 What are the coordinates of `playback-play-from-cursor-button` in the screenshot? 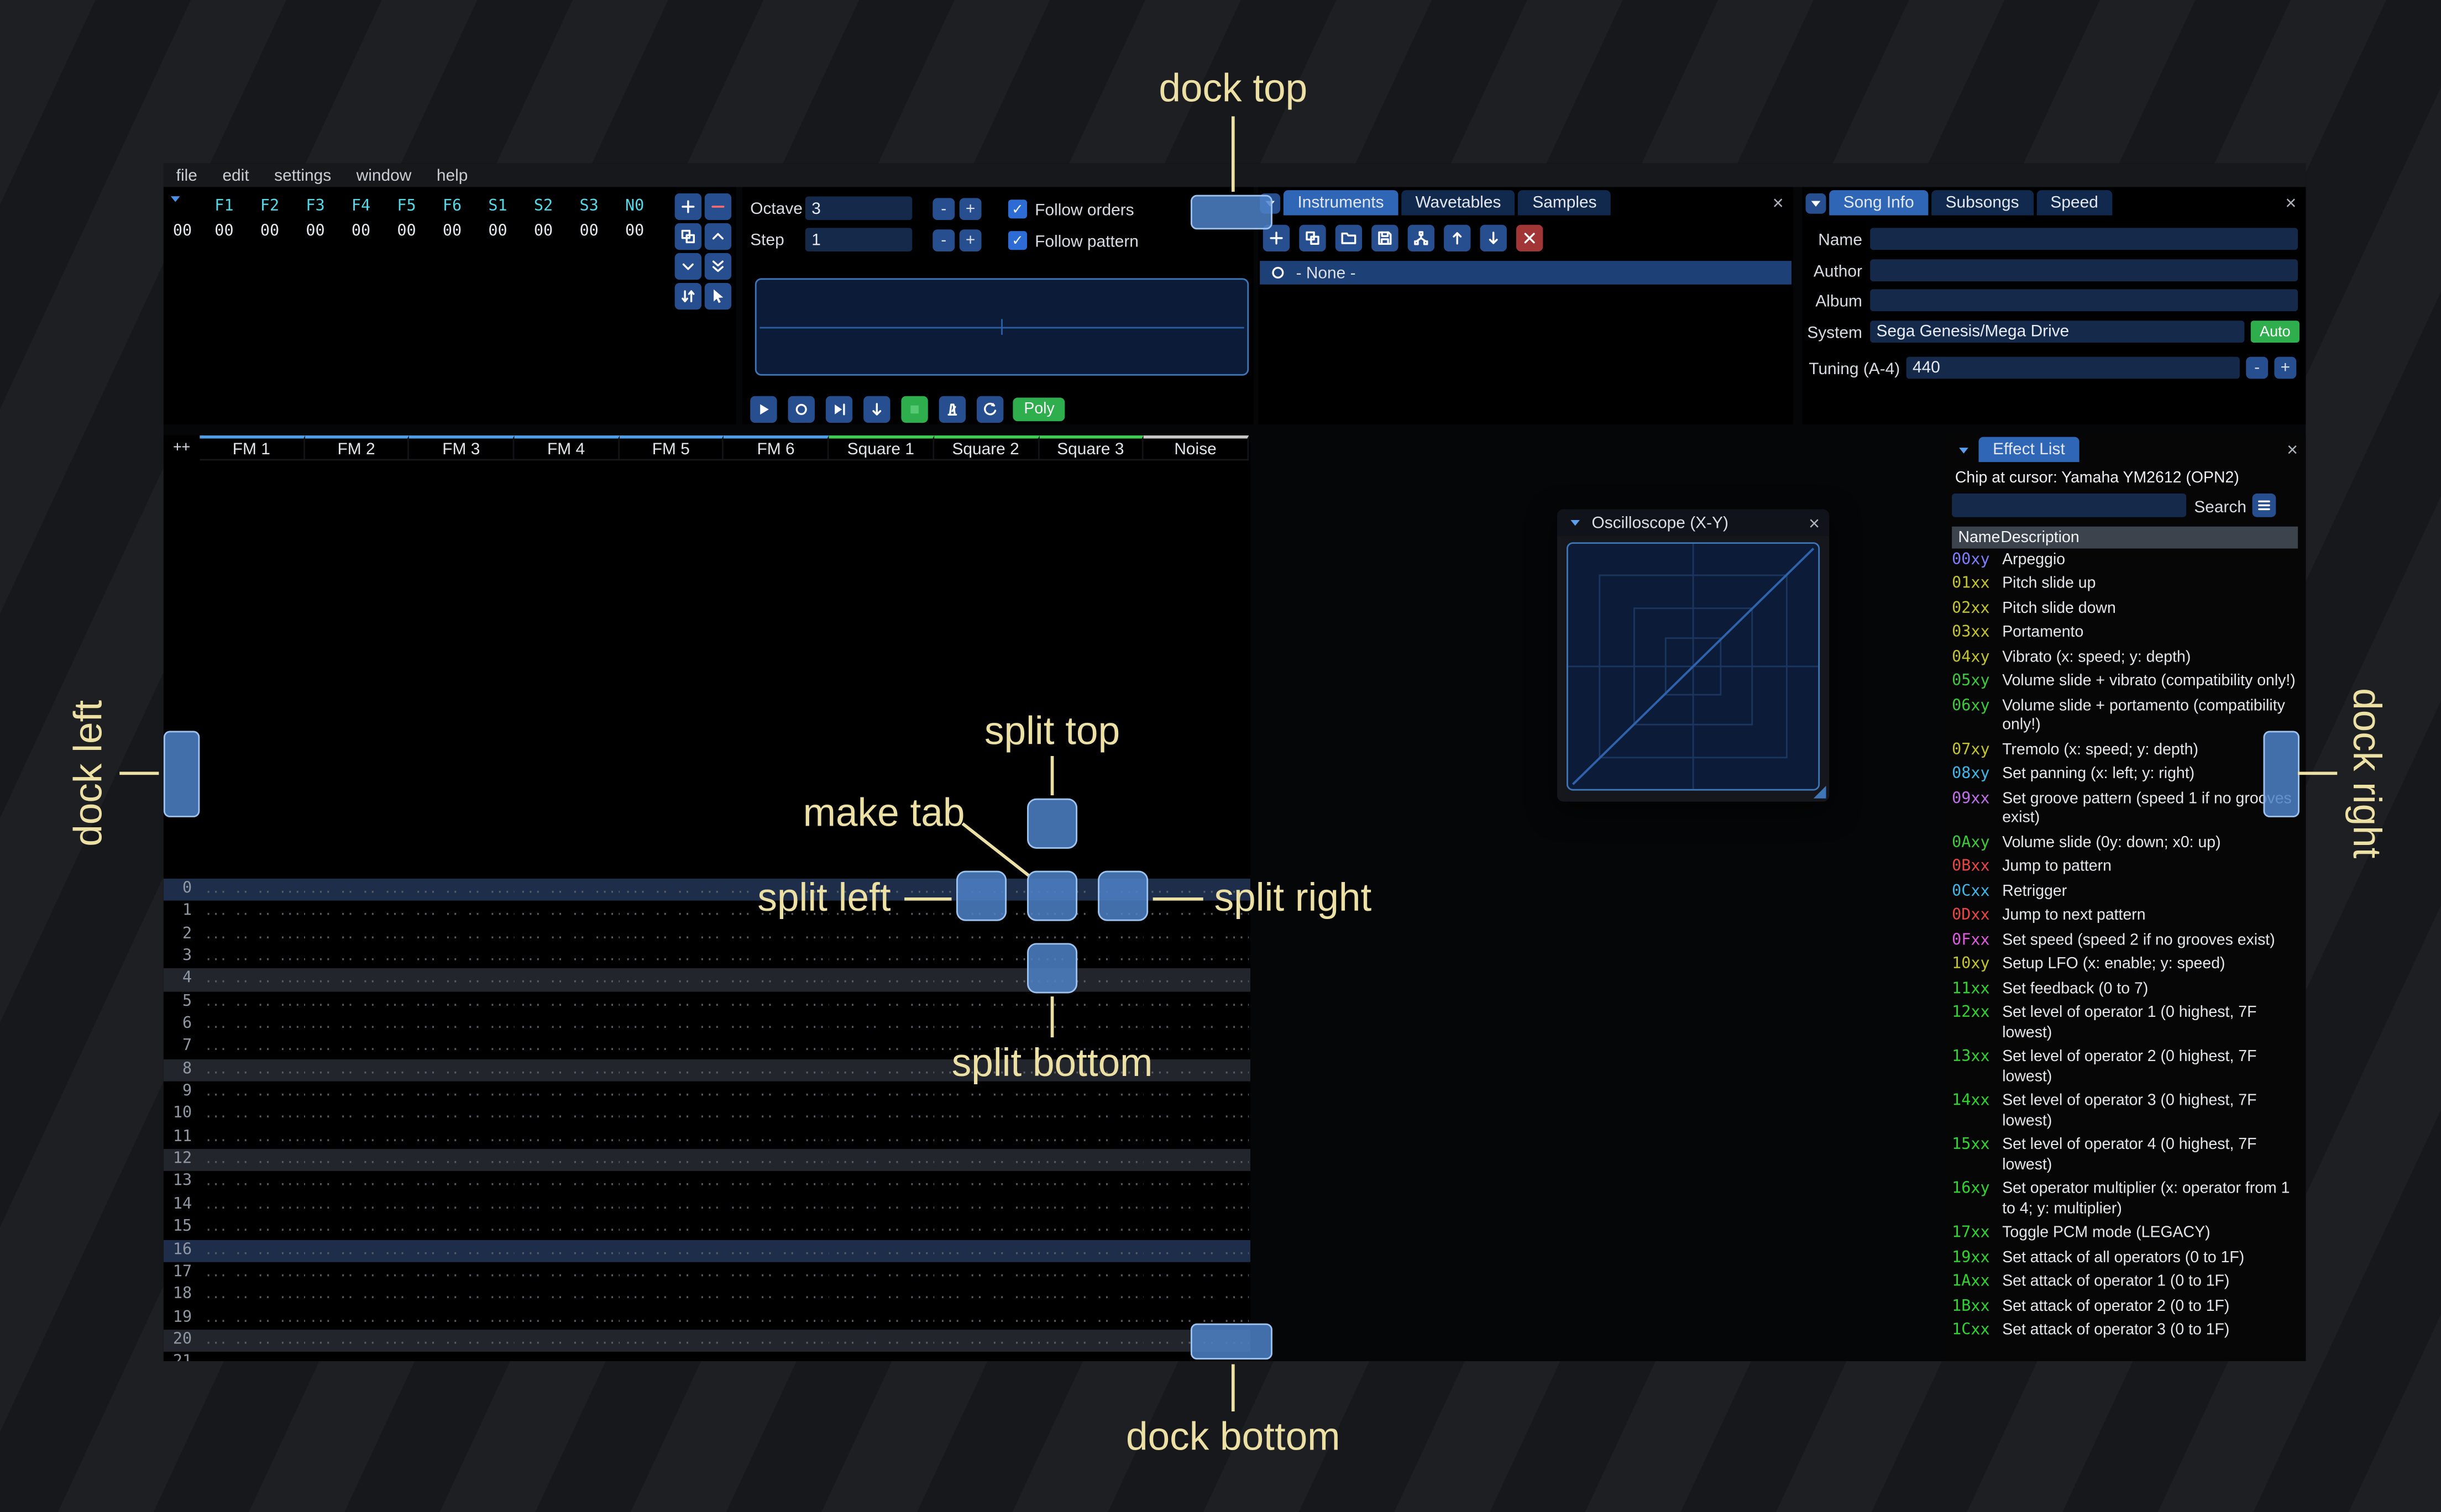 It's located at (839, 410).